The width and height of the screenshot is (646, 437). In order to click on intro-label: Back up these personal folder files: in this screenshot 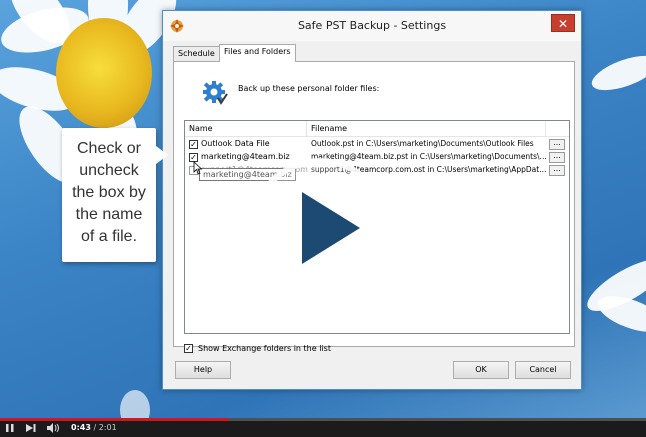, I will do `click(309, 88)`.